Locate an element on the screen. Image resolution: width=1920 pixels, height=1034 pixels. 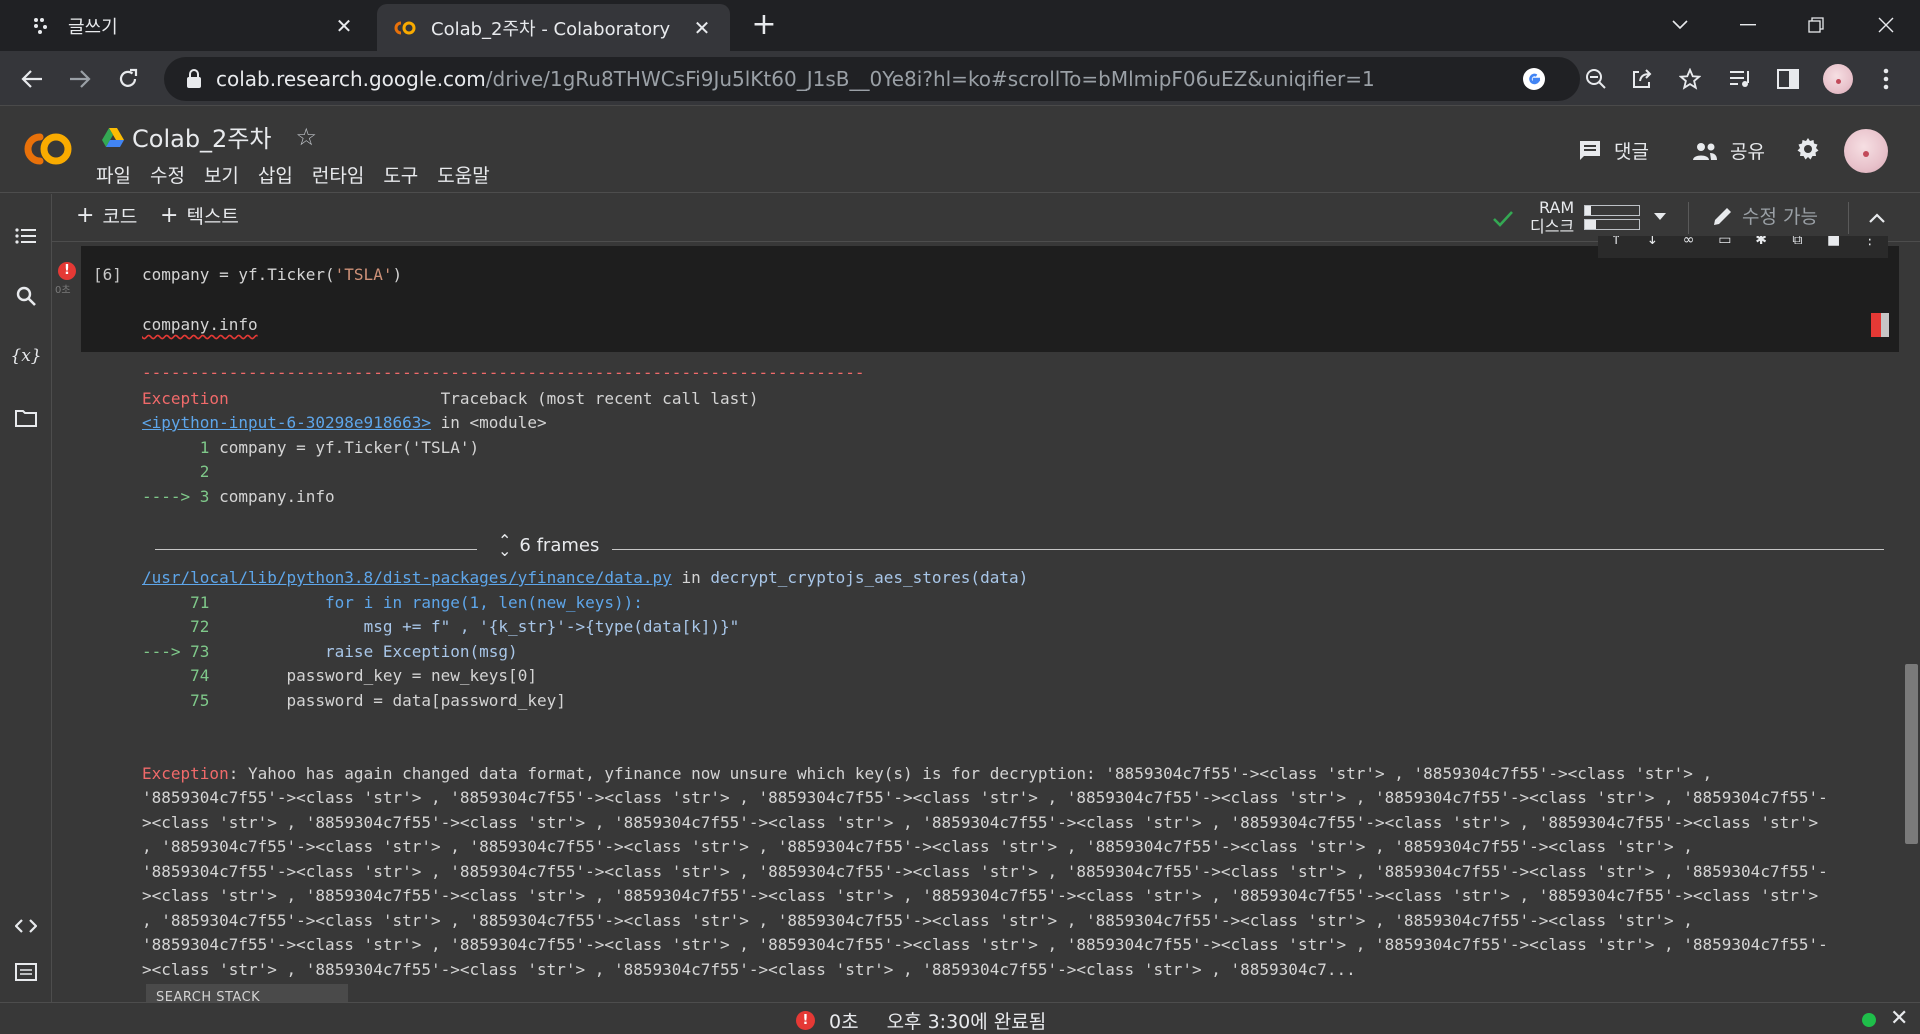
delete-cell-icon: ■ is located at coordinates (1834, 242).